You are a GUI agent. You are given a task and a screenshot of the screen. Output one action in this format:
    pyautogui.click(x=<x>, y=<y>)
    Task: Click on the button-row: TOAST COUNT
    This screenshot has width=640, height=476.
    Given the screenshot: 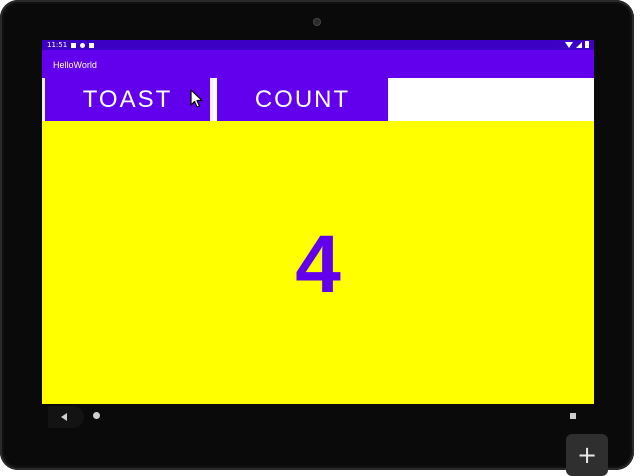 What is the action you would take?
    pyautogui.click(x=318, y=99)
    